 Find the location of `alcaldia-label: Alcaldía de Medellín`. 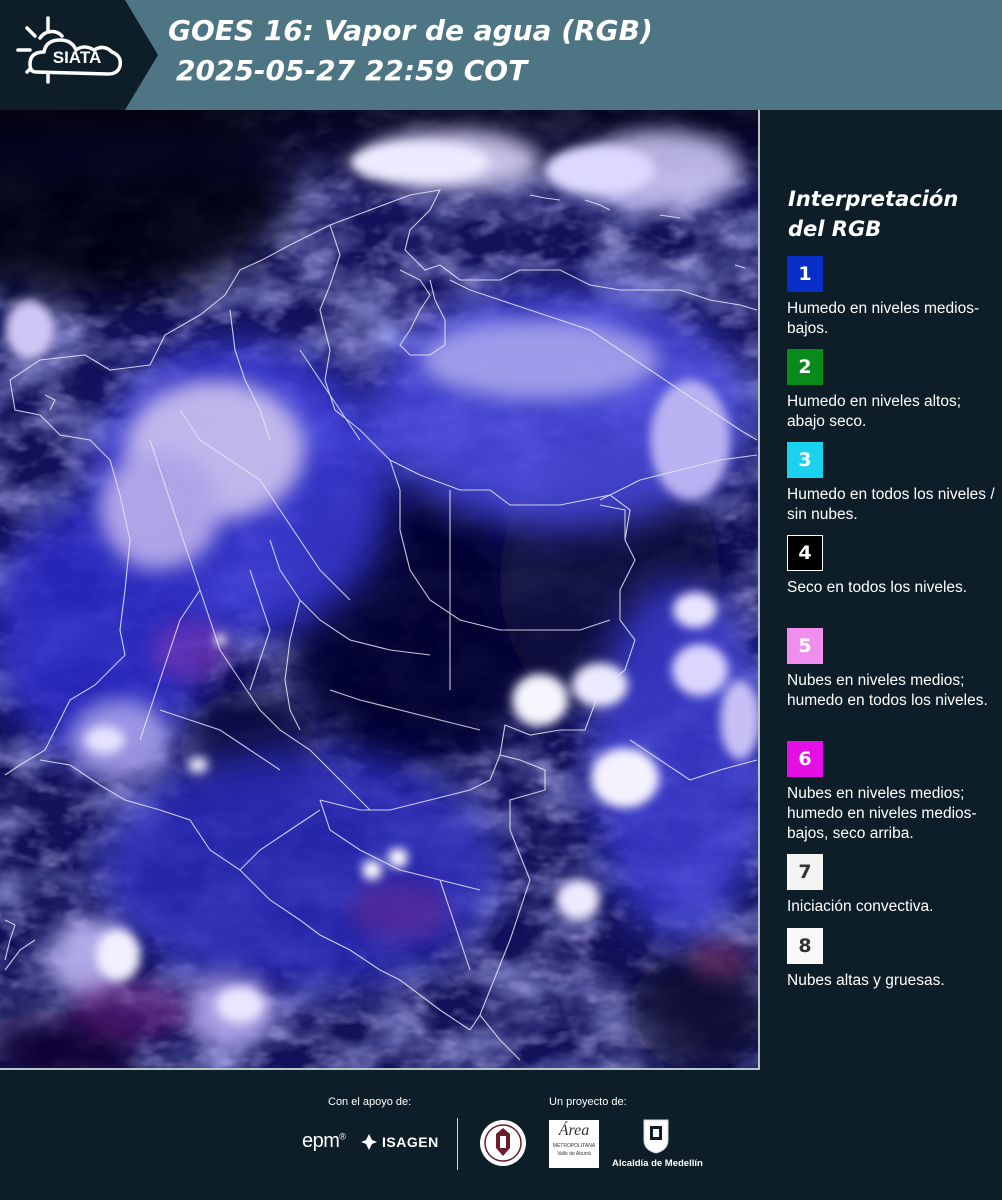

alcaldia-label: Alcaldía de Medellín is located at coordinates (657, 1163).